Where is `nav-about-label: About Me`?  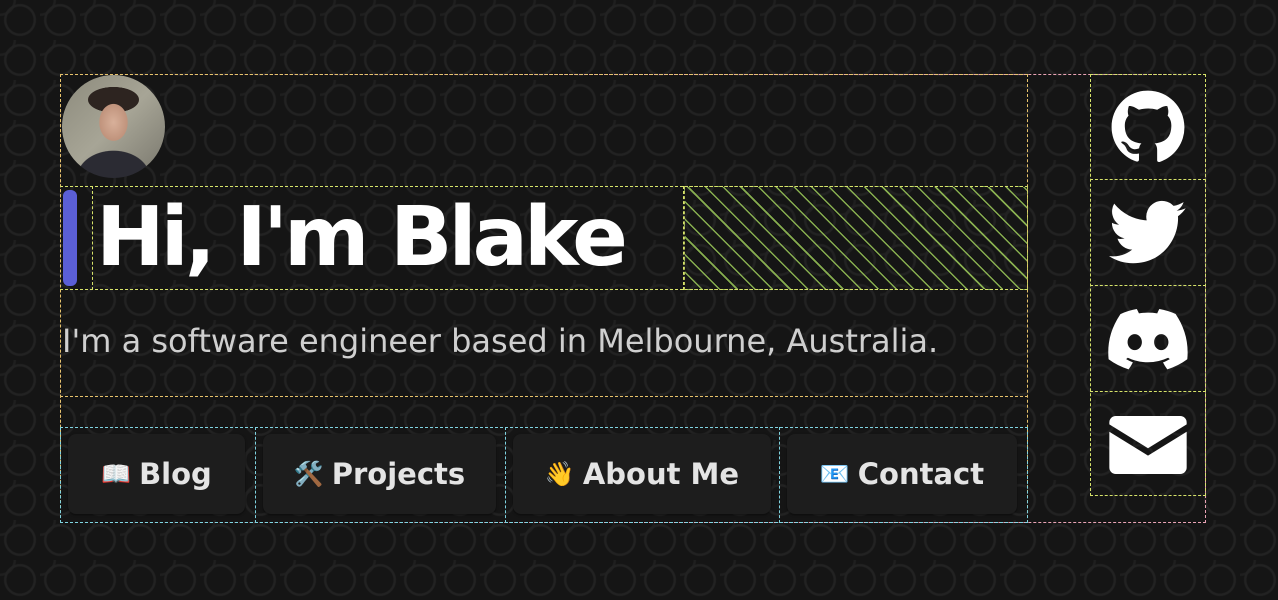
nav-about-label: About Me is located at coordinates (661, 474).